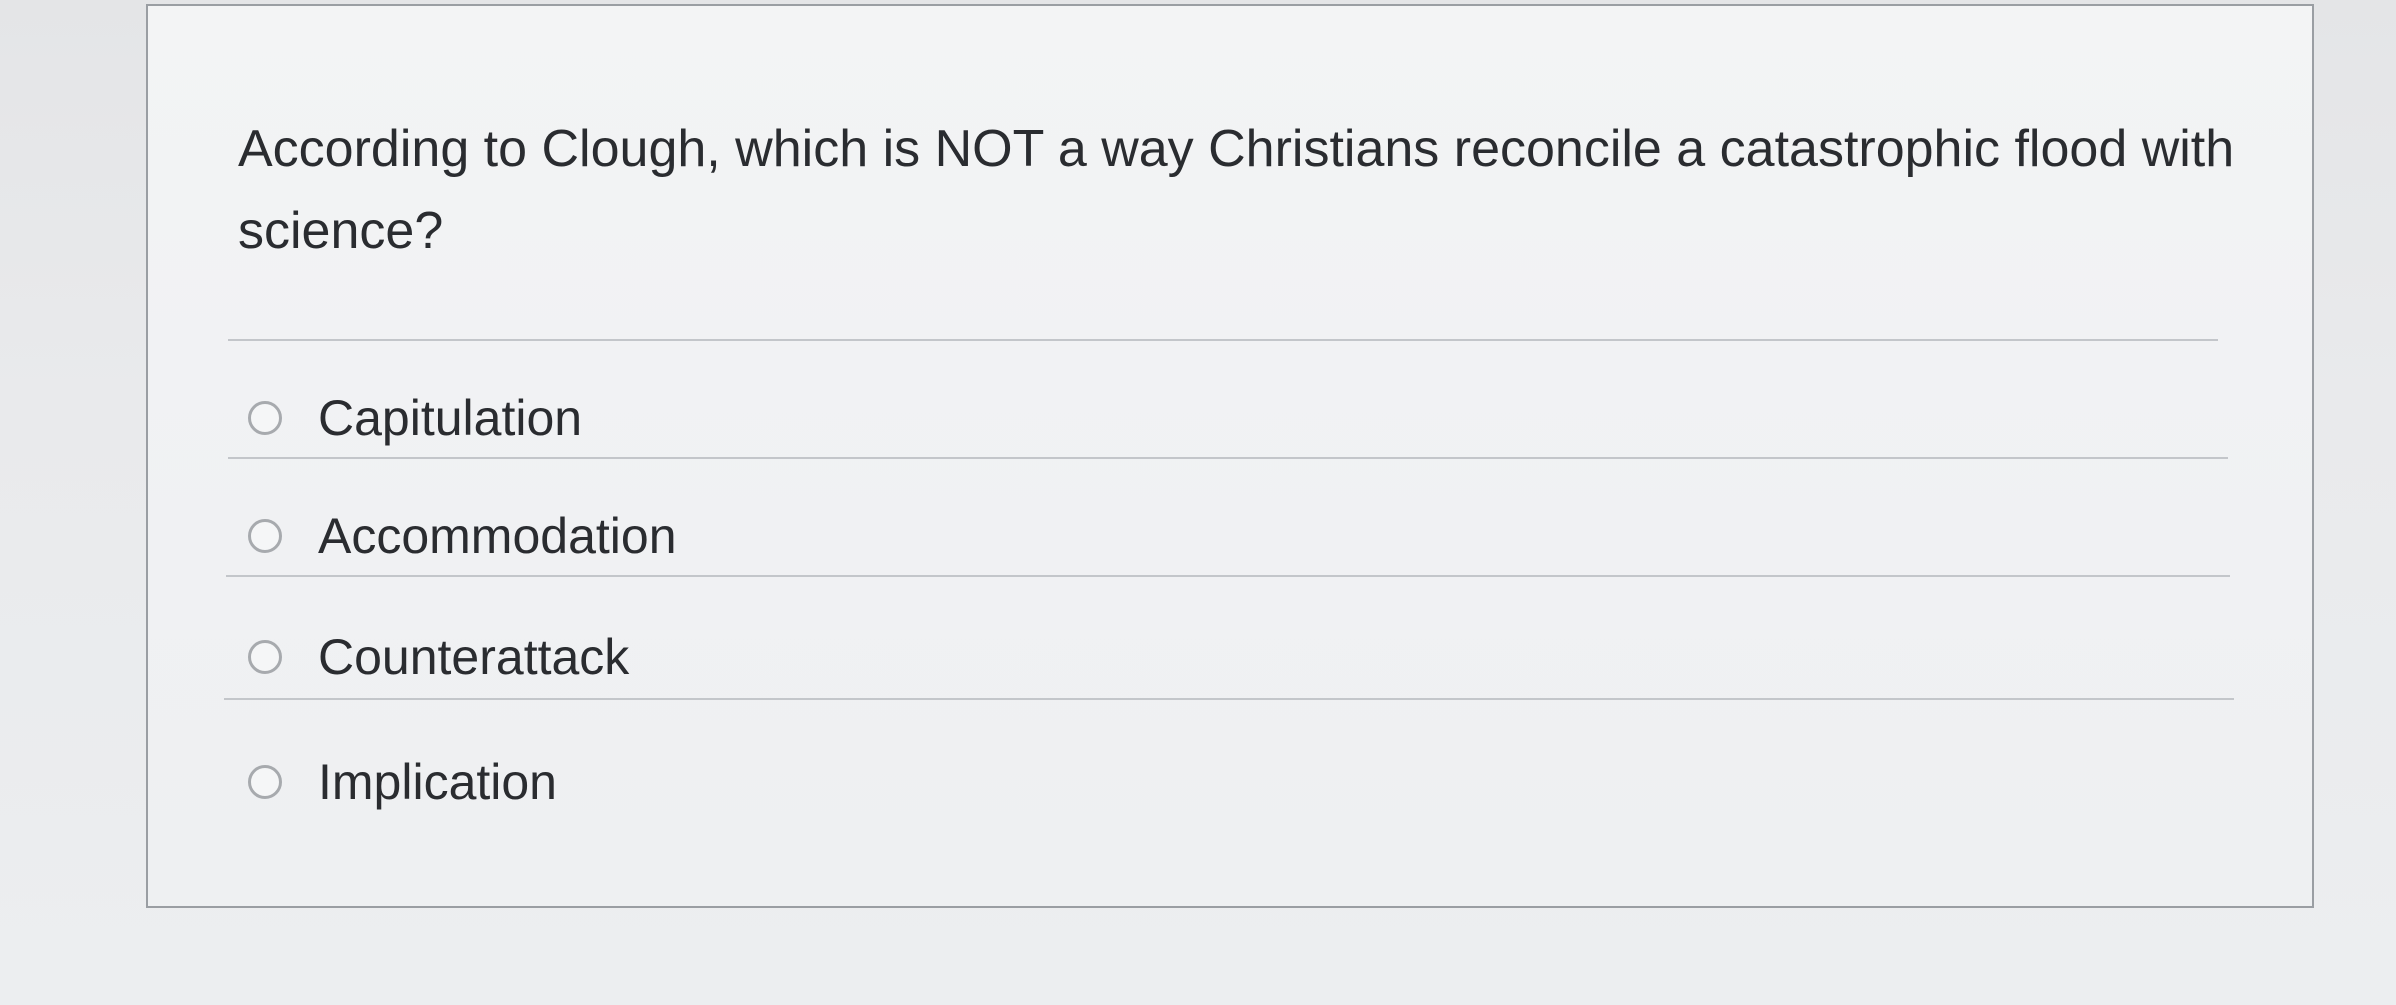  I want to click on answer-option-counterattack: Counterattack, so click(438, 657).